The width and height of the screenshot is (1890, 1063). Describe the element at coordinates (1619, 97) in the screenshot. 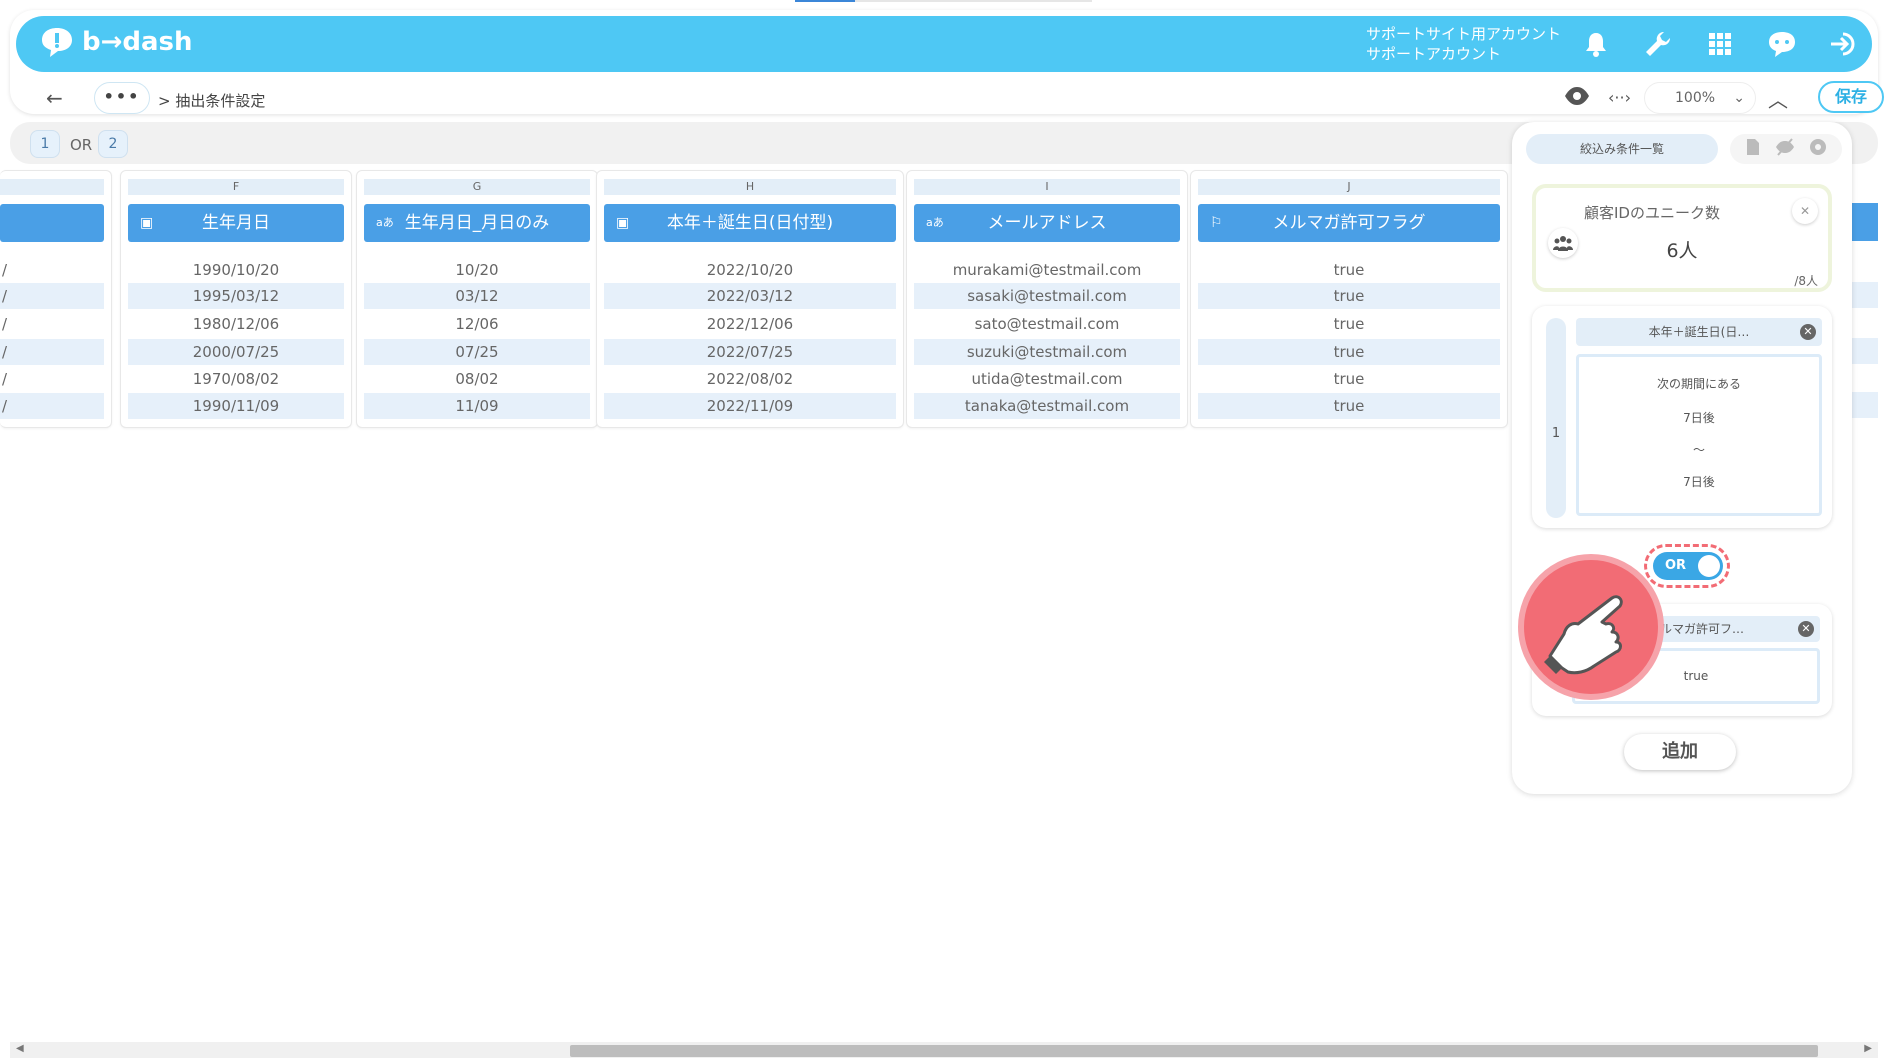

I see `code-icon: ‹··›` at that location.